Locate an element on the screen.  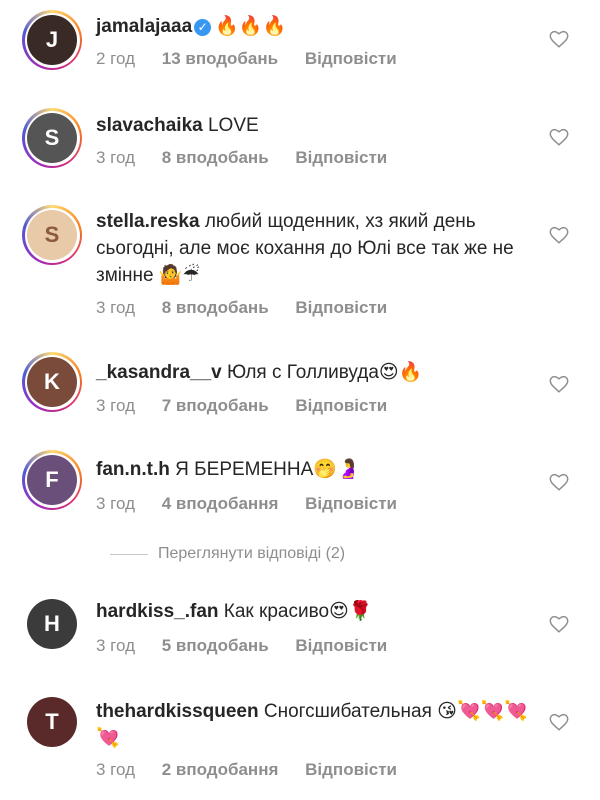
likes-count: 5 вподобань is located at coordinates (215, 645).